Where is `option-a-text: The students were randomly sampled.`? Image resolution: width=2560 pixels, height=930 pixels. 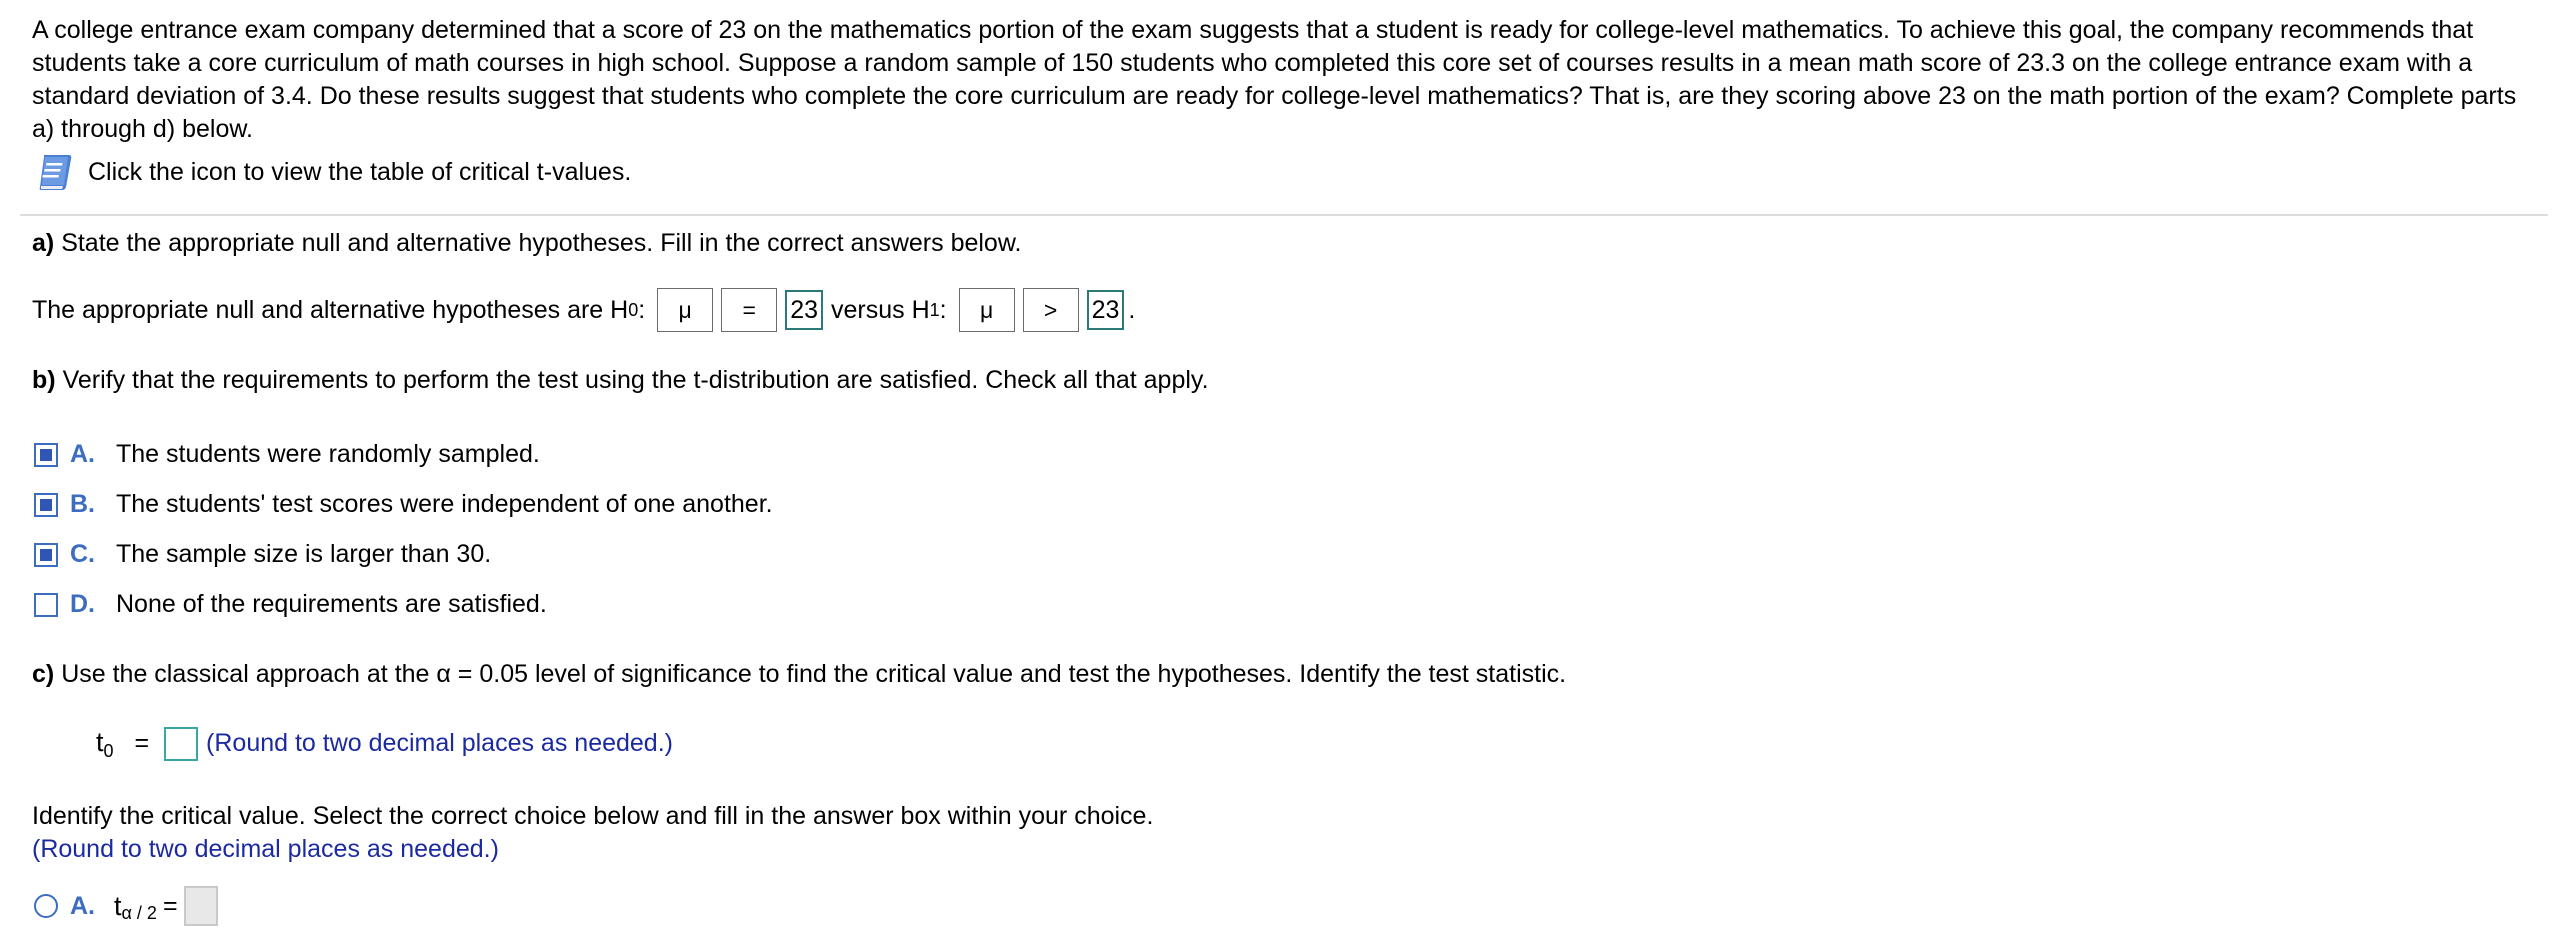
option-a-text: The students were randomly sampled. is located at coordinates (328, 454).